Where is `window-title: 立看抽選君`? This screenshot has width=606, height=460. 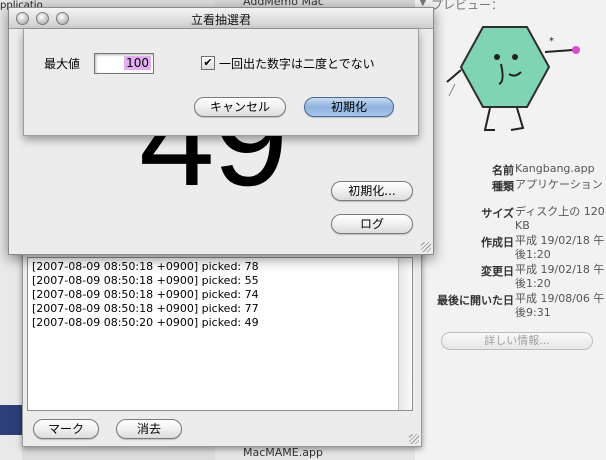 window-title: 立看抽選君 is located at coordinates (220, 20).